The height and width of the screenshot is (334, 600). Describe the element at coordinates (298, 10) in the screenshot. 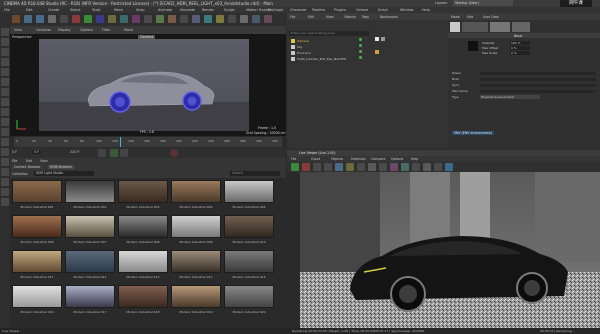

I see `menu-item-character: Character` at that location.